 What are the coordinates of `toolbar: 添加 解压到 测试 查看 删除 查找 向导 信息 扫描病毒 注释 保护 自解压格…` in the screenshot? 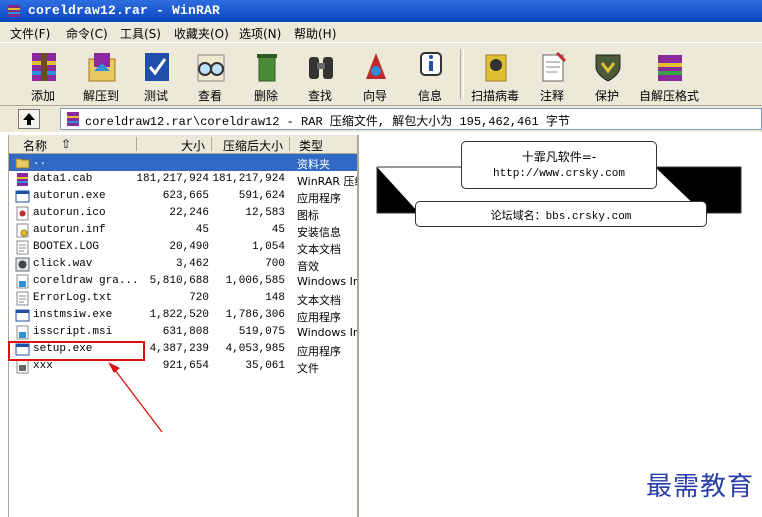 It's located at (381, 74).